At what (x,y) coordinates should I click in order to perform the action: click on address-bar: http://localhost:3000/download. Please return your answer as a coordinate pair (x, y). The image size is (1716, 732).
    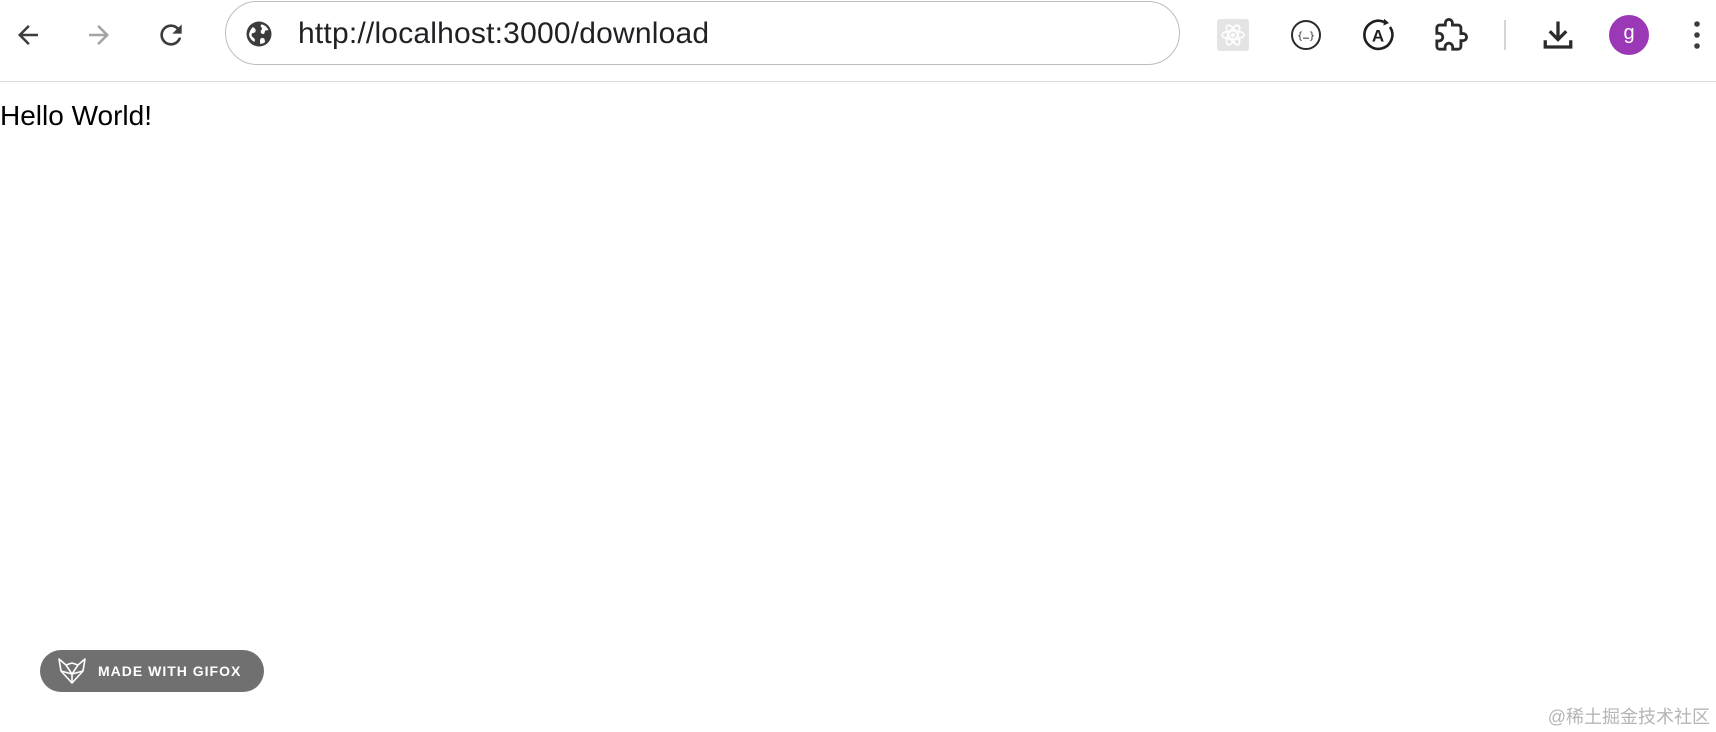
    Looking at the image, I should click on (702, 33).